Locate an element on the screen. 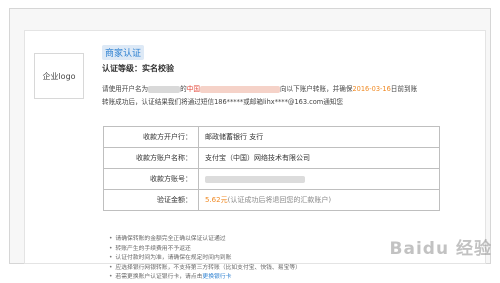 This screenshot has height=283, width=500. baidu-jingyan-watermark: Baidu 经验 is located at coordinates (440, 249).